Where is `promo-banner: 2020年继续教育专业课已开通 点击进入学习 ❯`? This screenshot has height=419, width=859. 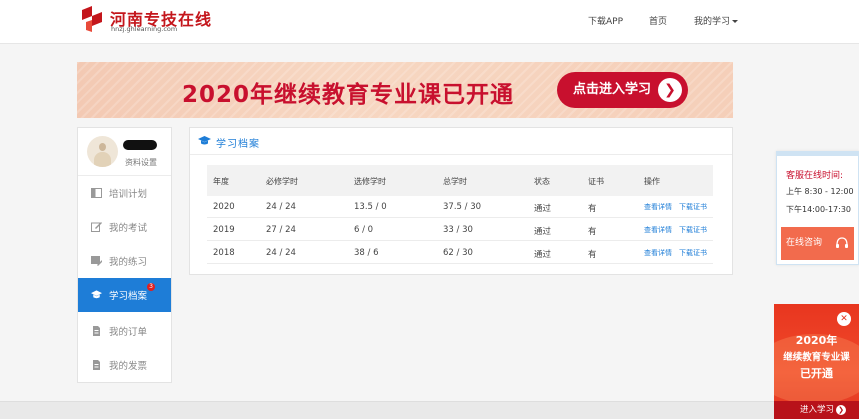 promo-banner: 2020年继续教育专业课已开通 点击进入学习 ❯ is located at coordinates (405, 90).